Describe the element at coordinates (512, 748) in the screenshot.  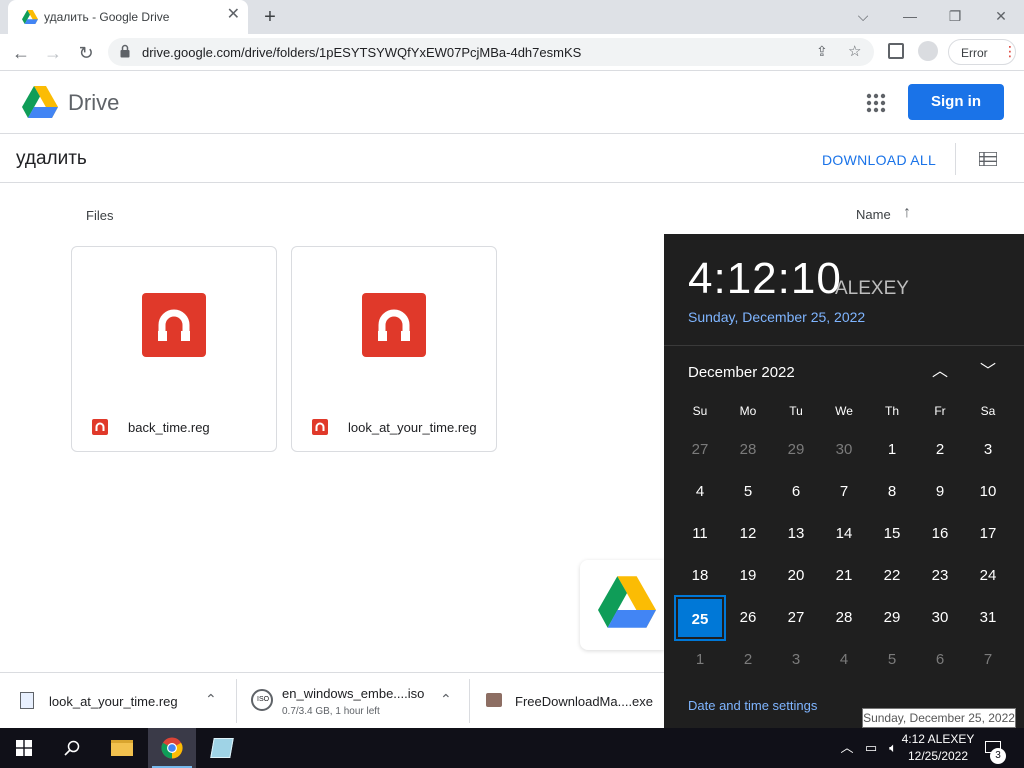
I see `windows-taskbar: ︿ ▭ 🔈︎ 4:12 ALEXEY 12/25/2022 3` at that location.